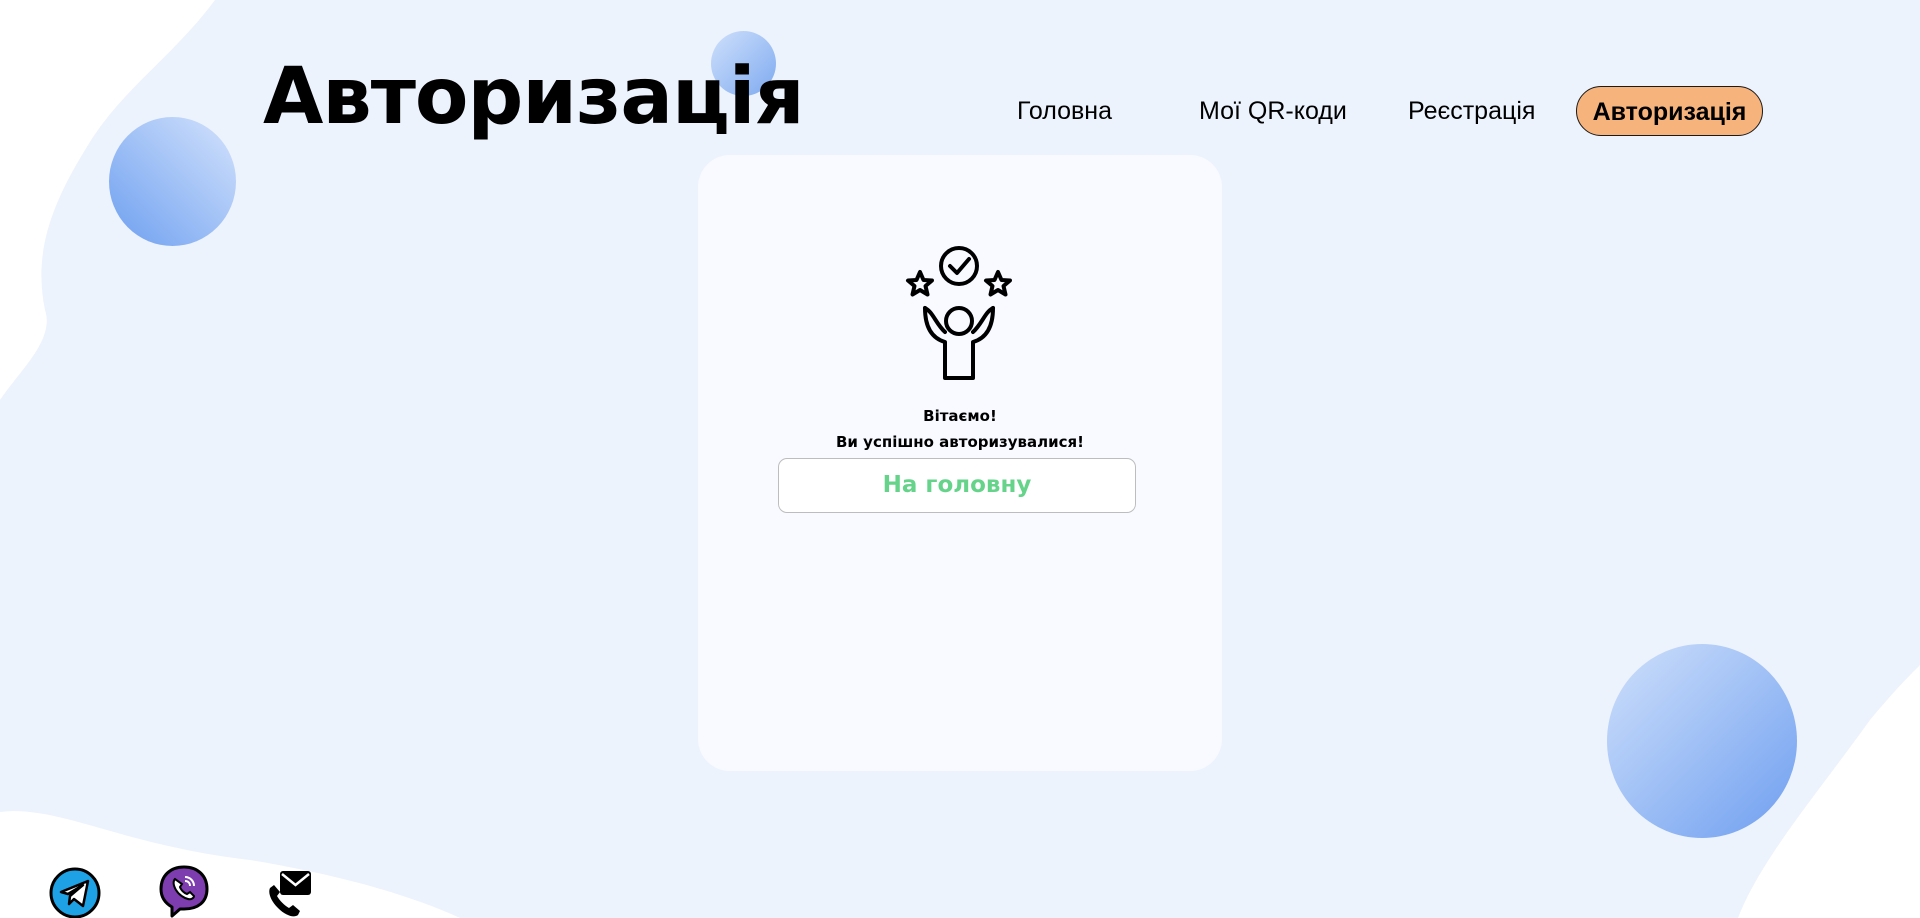 This screenshot has width=1920, height=918. Describe the element at coordinates (960, 442) in the screenshot. I see `success-message: Ви успішно авторизувалися!` at that location.